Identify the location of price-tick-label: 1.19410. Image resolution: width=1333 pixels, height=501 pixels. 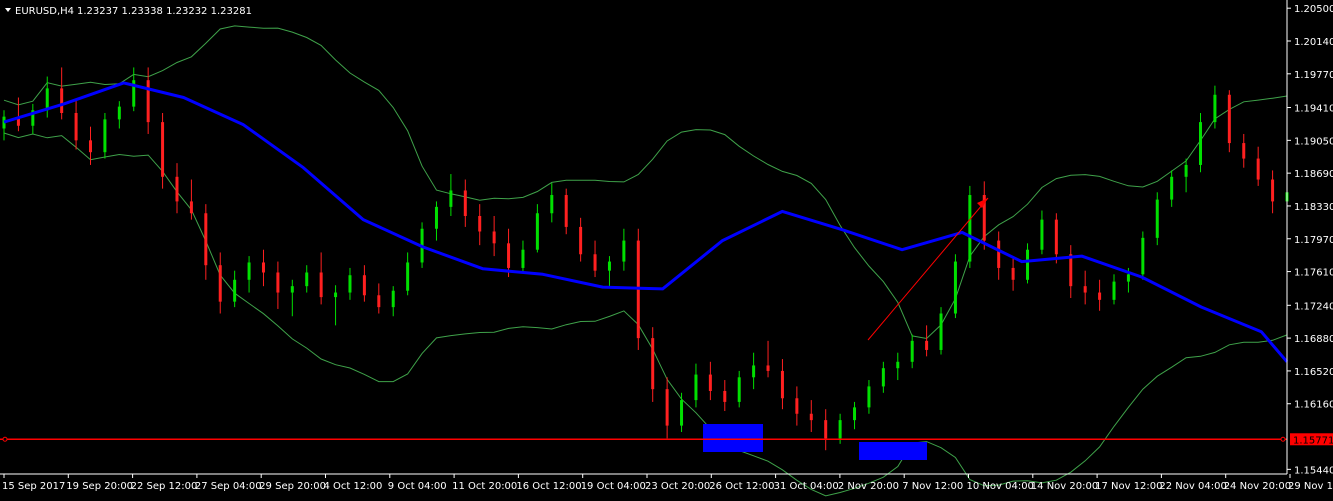
(1313, 109).